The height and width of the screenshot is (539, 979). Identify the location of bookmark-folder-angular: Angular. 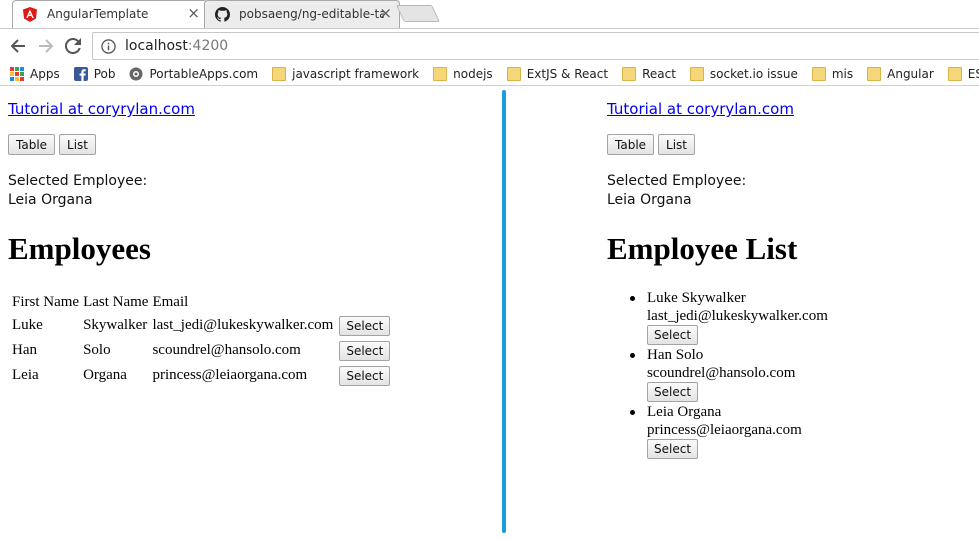
(900, 73).